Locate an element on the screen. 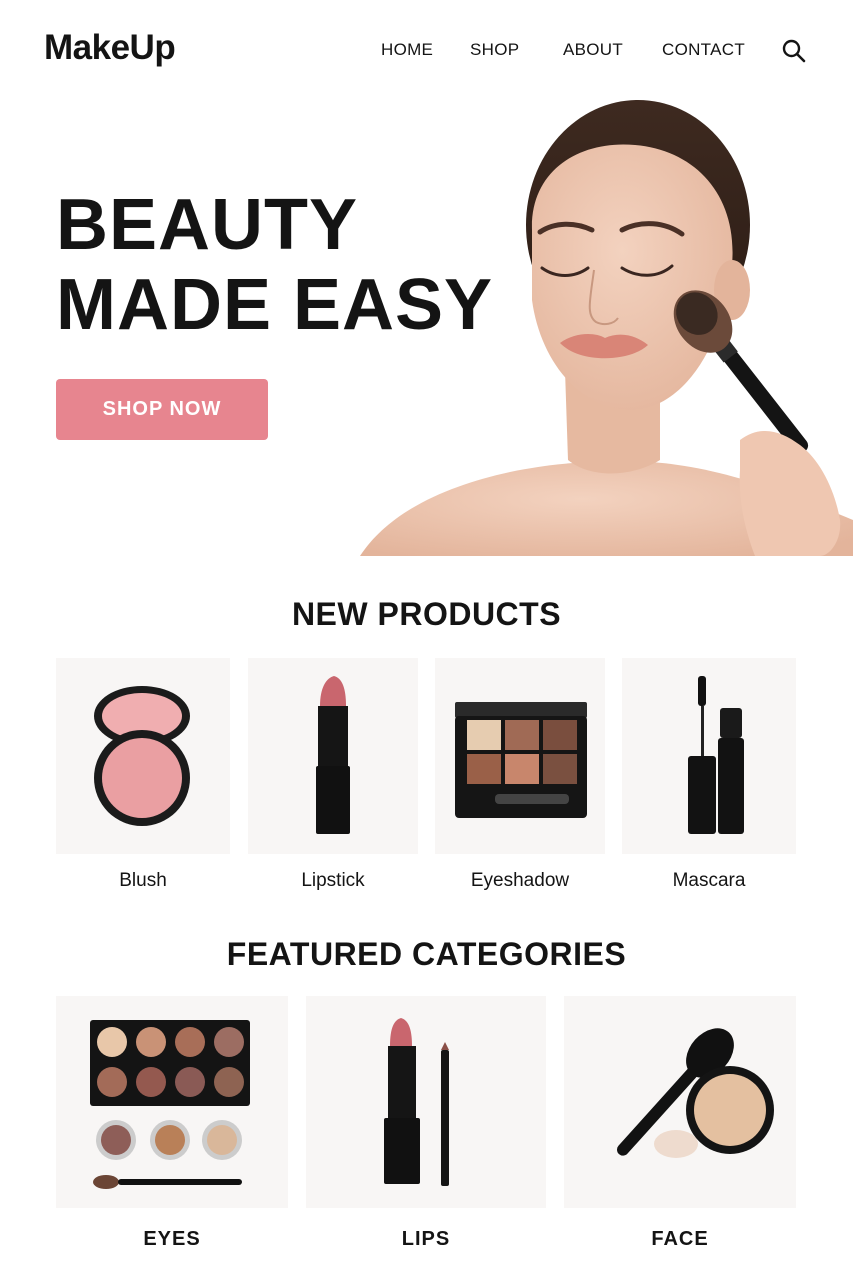 The height and width of the screenshot is (1280, 853). eye-palette-icon is located at coordinates (170, 1104).